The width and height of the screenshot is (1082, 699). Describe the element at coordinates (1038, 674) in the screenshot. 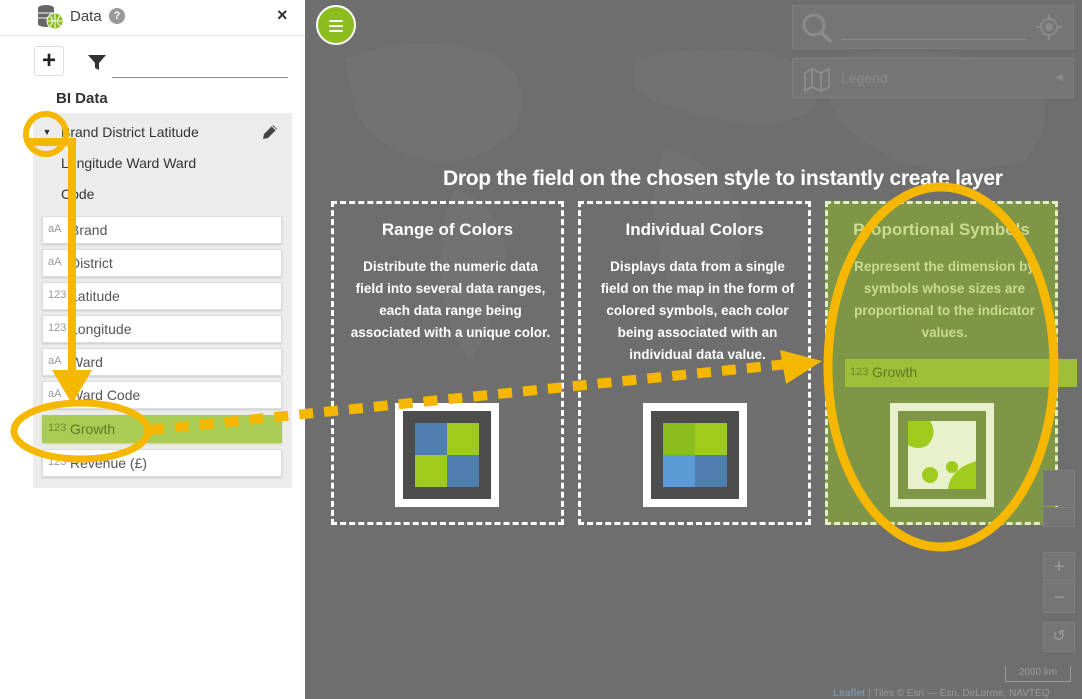

I see `map-scale-bar: 2000 km` at that location.